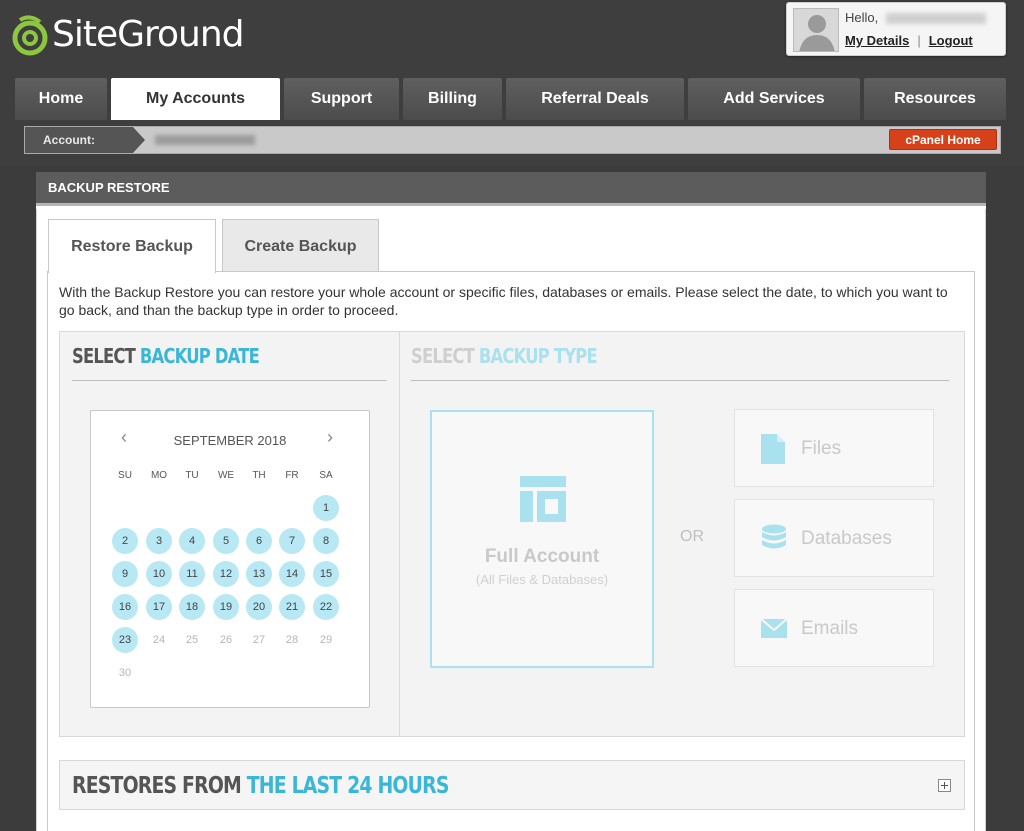  Describe the element at coordinates (348, 786) in the screenshot. I see `restores-heading-blue: THE LAST 24 HOURS` at that location.